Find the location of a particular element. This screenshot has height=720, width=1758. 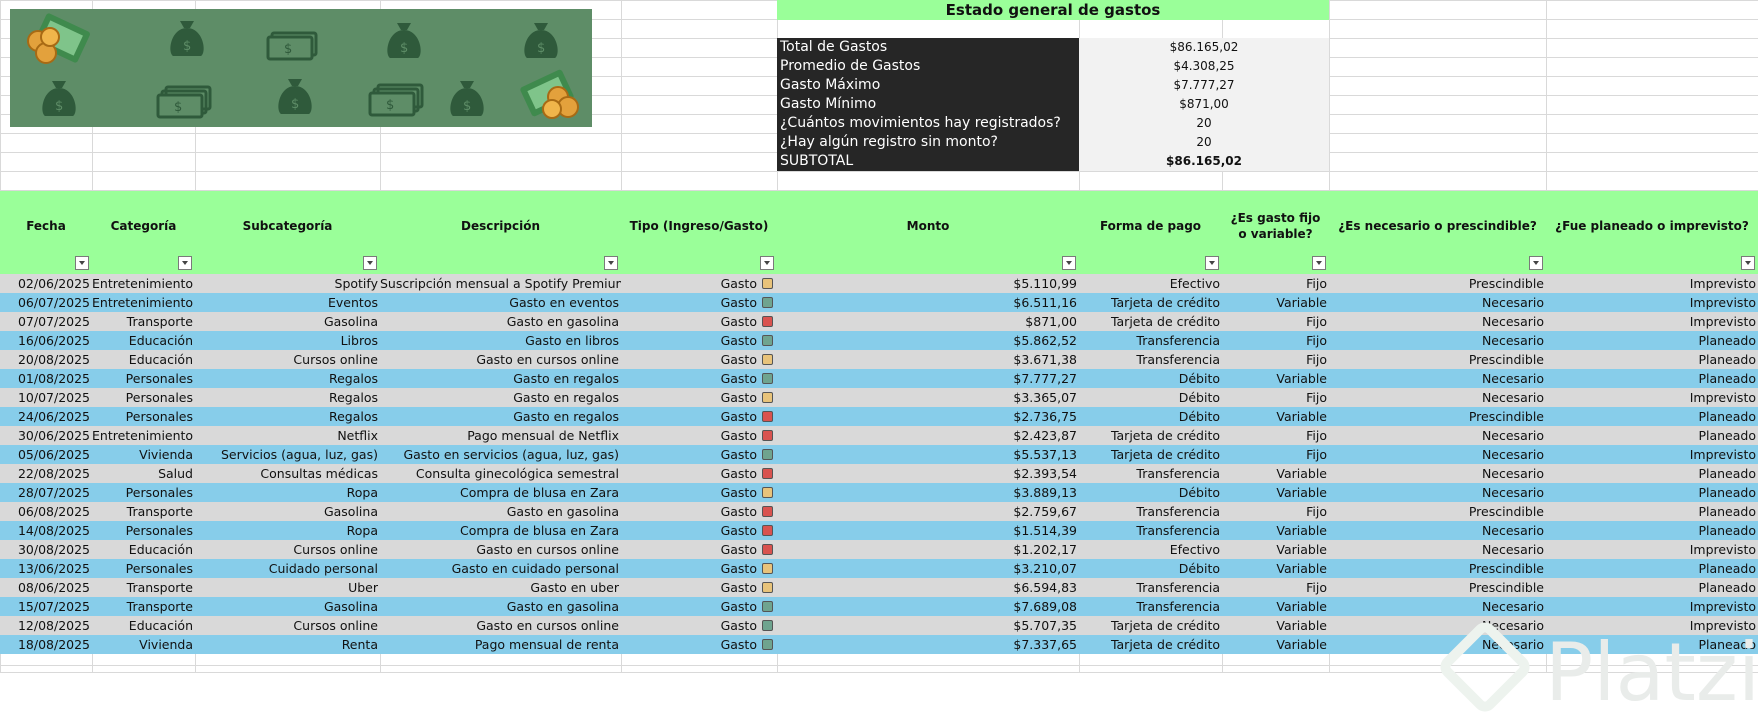

table-cell: $1.514,39 is located at coordinates (928, 530).